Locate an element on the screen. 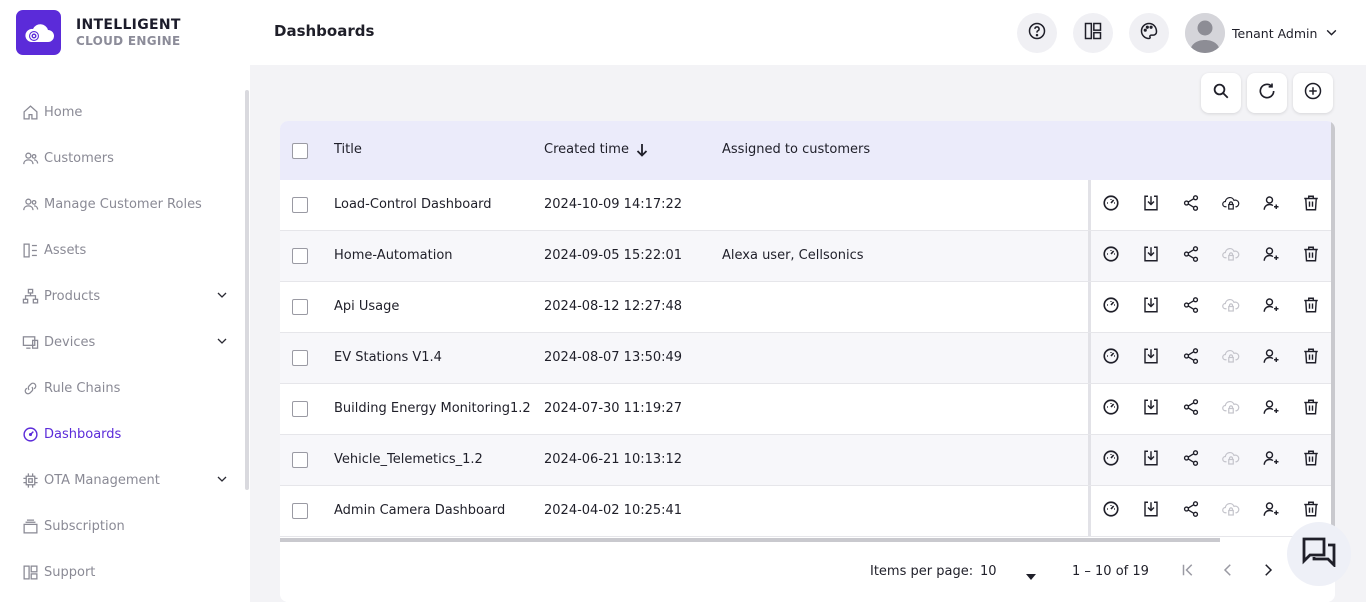 This screenshot has height=602, width=1366. chevron-left-icon is located at coordinates (1228, 572).